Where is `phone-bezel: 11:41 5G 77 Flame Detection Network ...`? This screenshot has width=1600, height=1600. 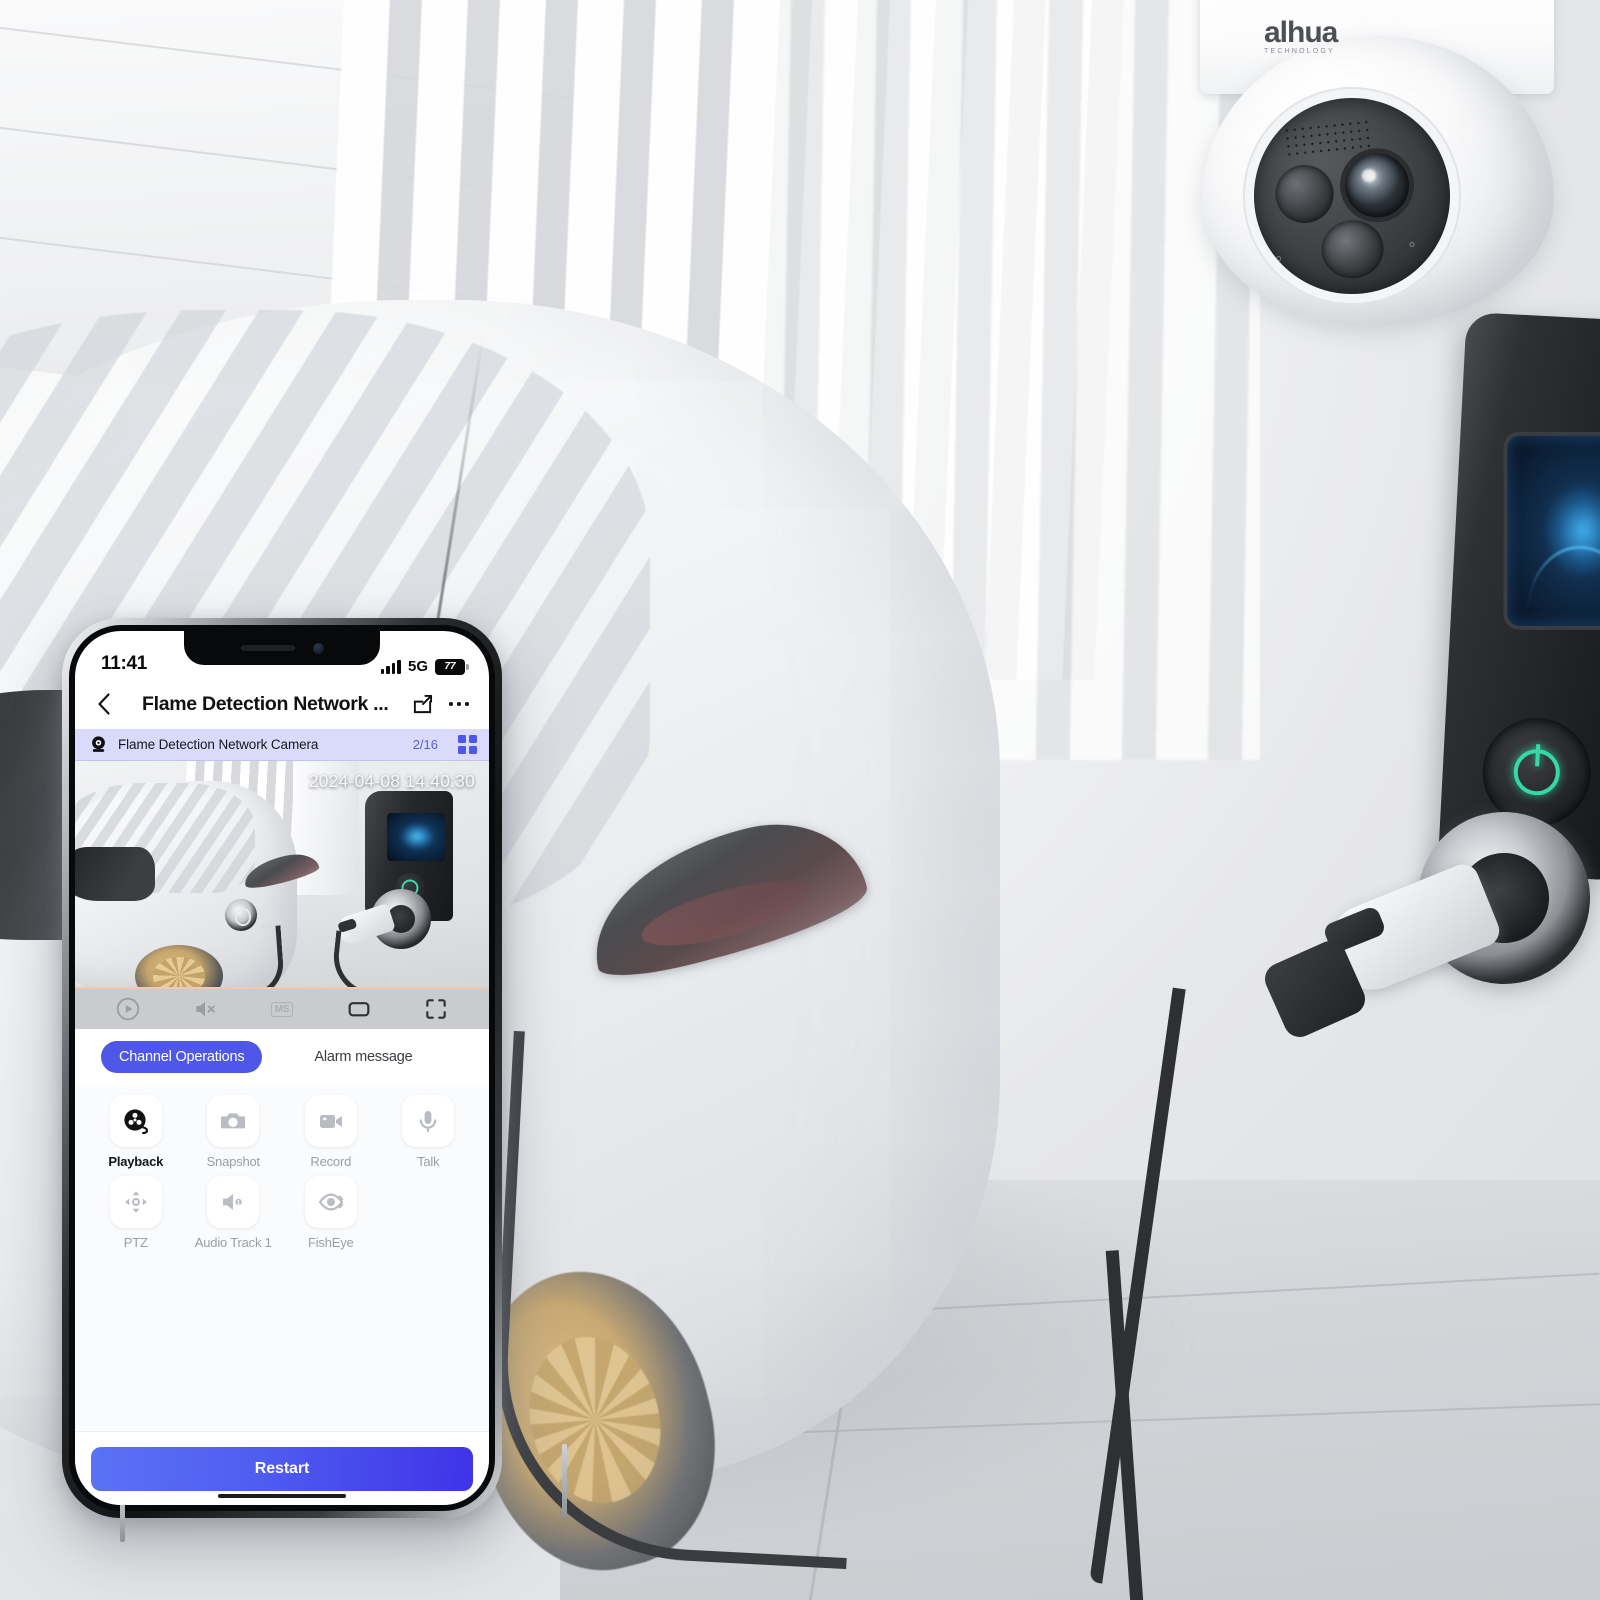 phone-bezel: 11:41 5G 77 Flame Detection Network ... is located at coordinates (282, 1068).